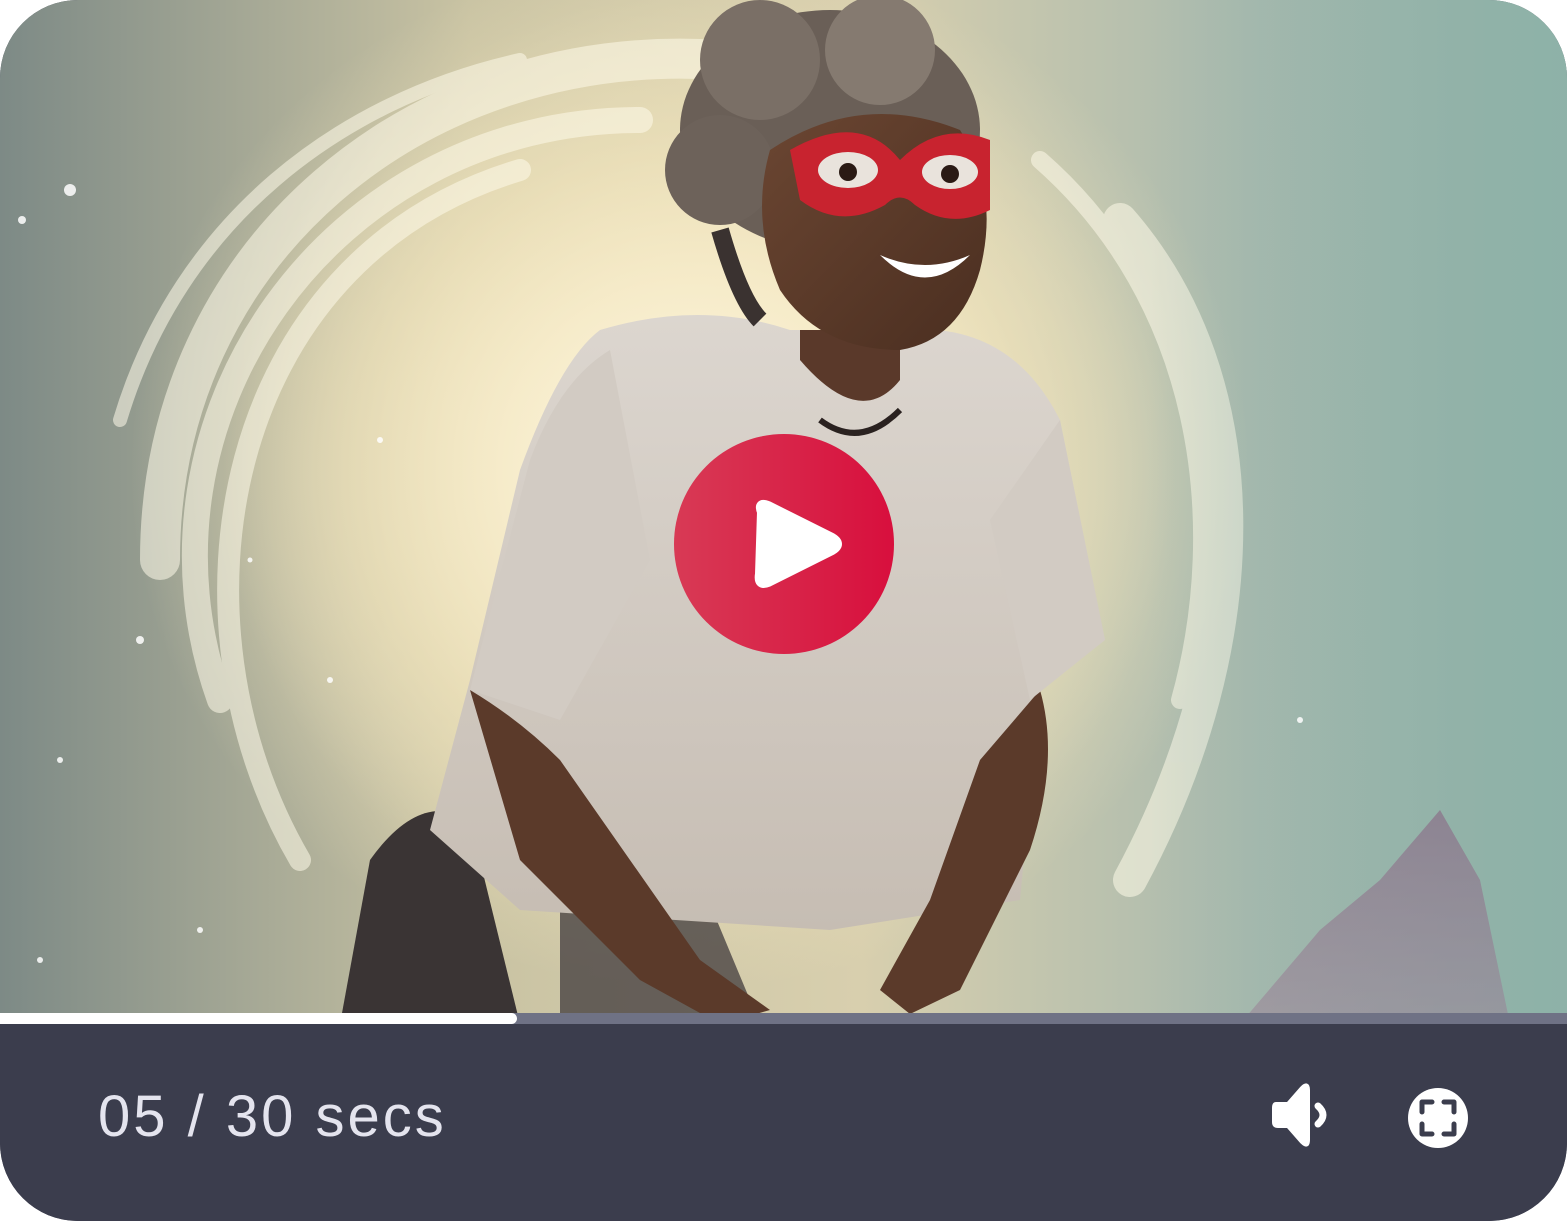  I want to click on play-button, so click(784, 544).